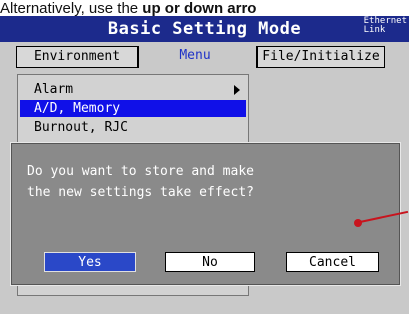  Describe the element at coordinates (71, 8) in the screenshot. I see `caption-text: Alternatively, use the` at that location.